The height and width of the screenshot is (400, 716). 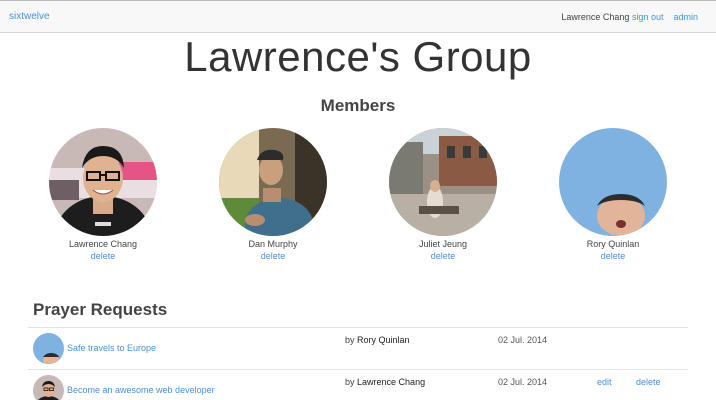 What do you see at coordinates (391, 382) in the screenshot?
I see `author-name: Lawrence Chang` at bounding box center [391, 382].